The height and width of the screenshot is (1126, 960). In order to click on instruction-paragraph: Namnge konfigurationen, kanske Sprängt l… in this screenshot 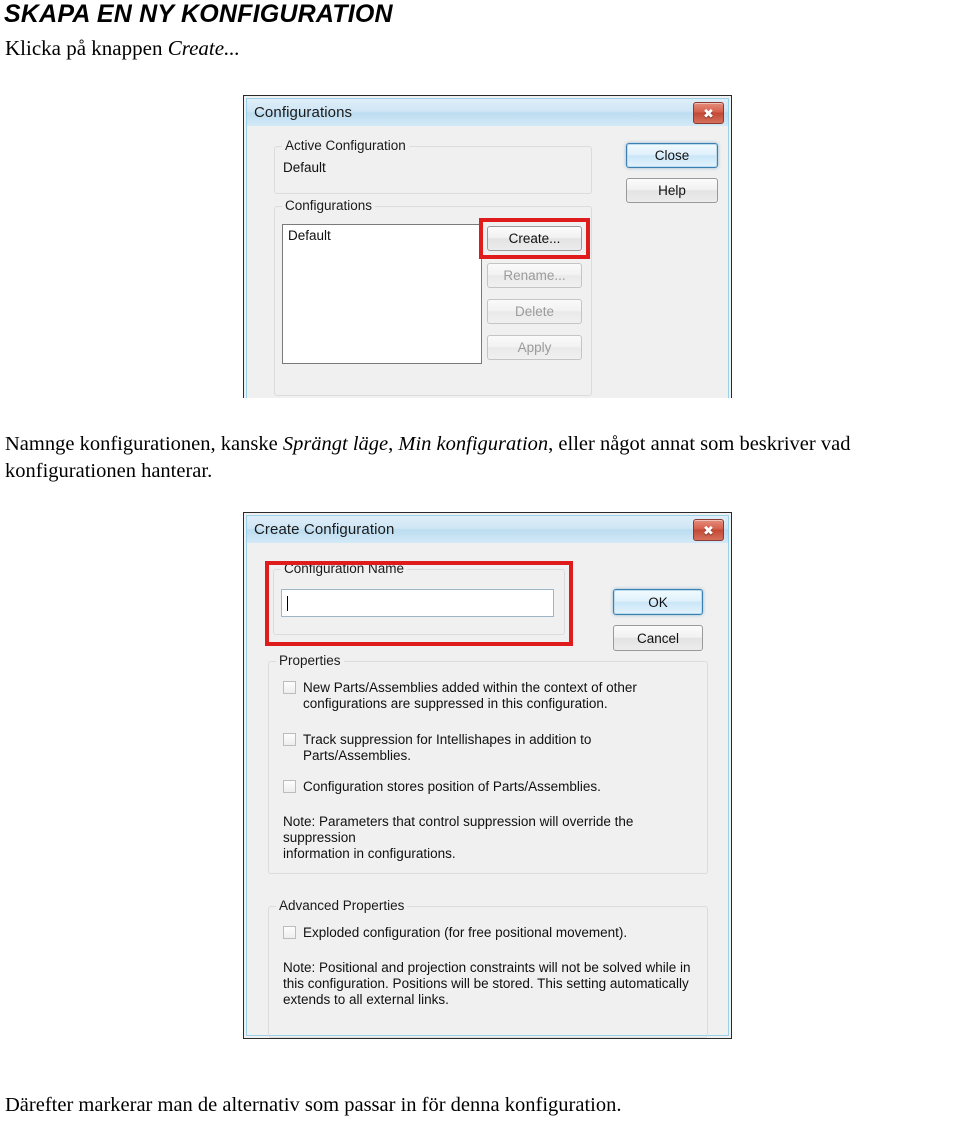, I will do `click(482, 458)`.